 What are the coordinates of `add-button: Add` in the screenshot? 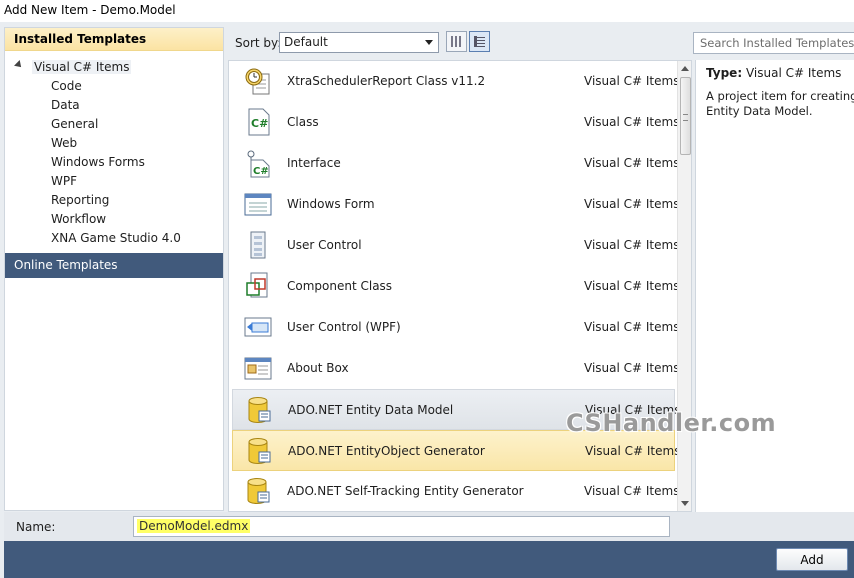 It's located at (812, 559).